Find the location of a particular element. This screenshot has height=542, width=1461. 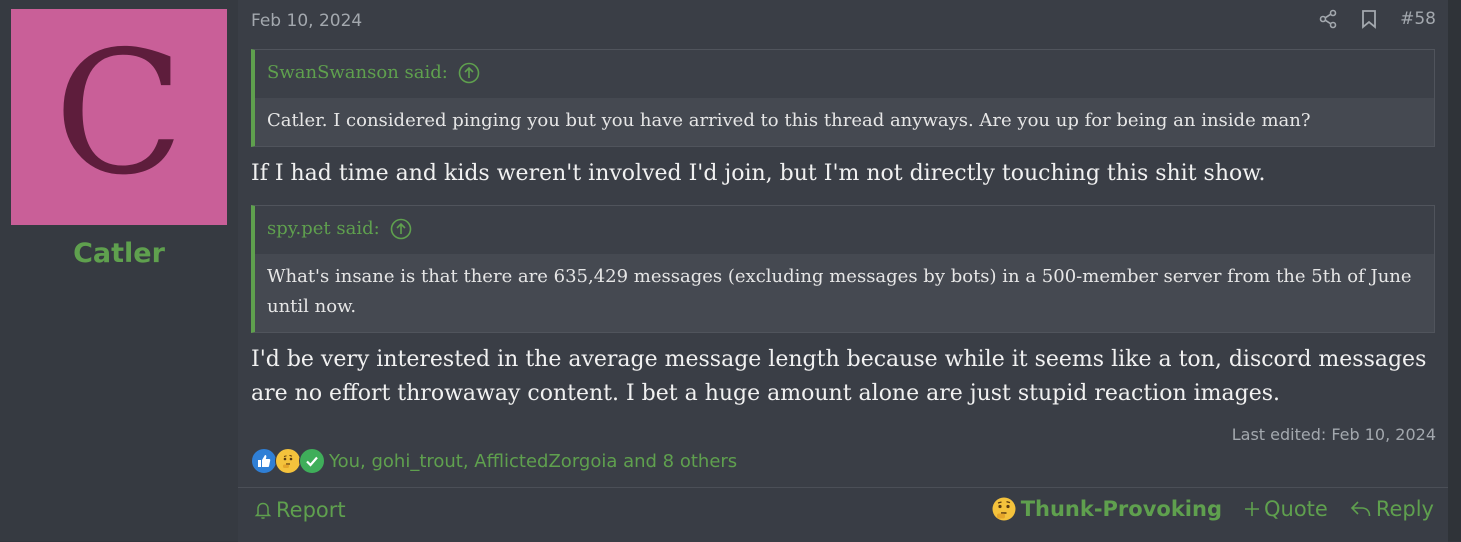

reaction-label: Thunk-Provoking is located at coordinates (1121, 509).